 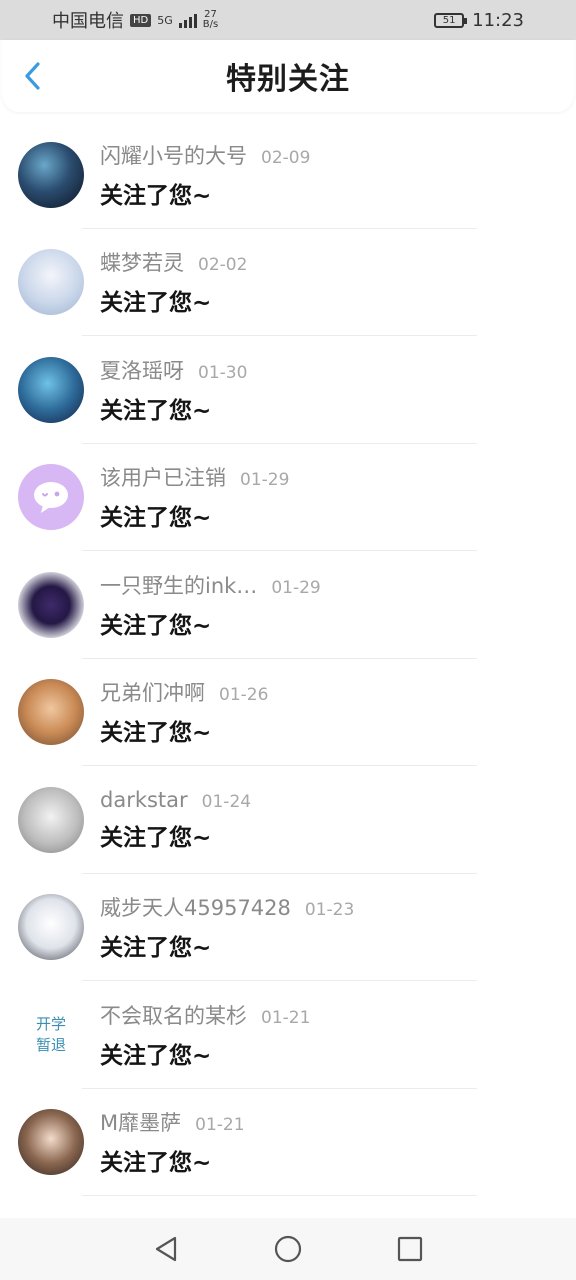 I want to click on avatar-text: 开学, so click(x=50, y=1023).